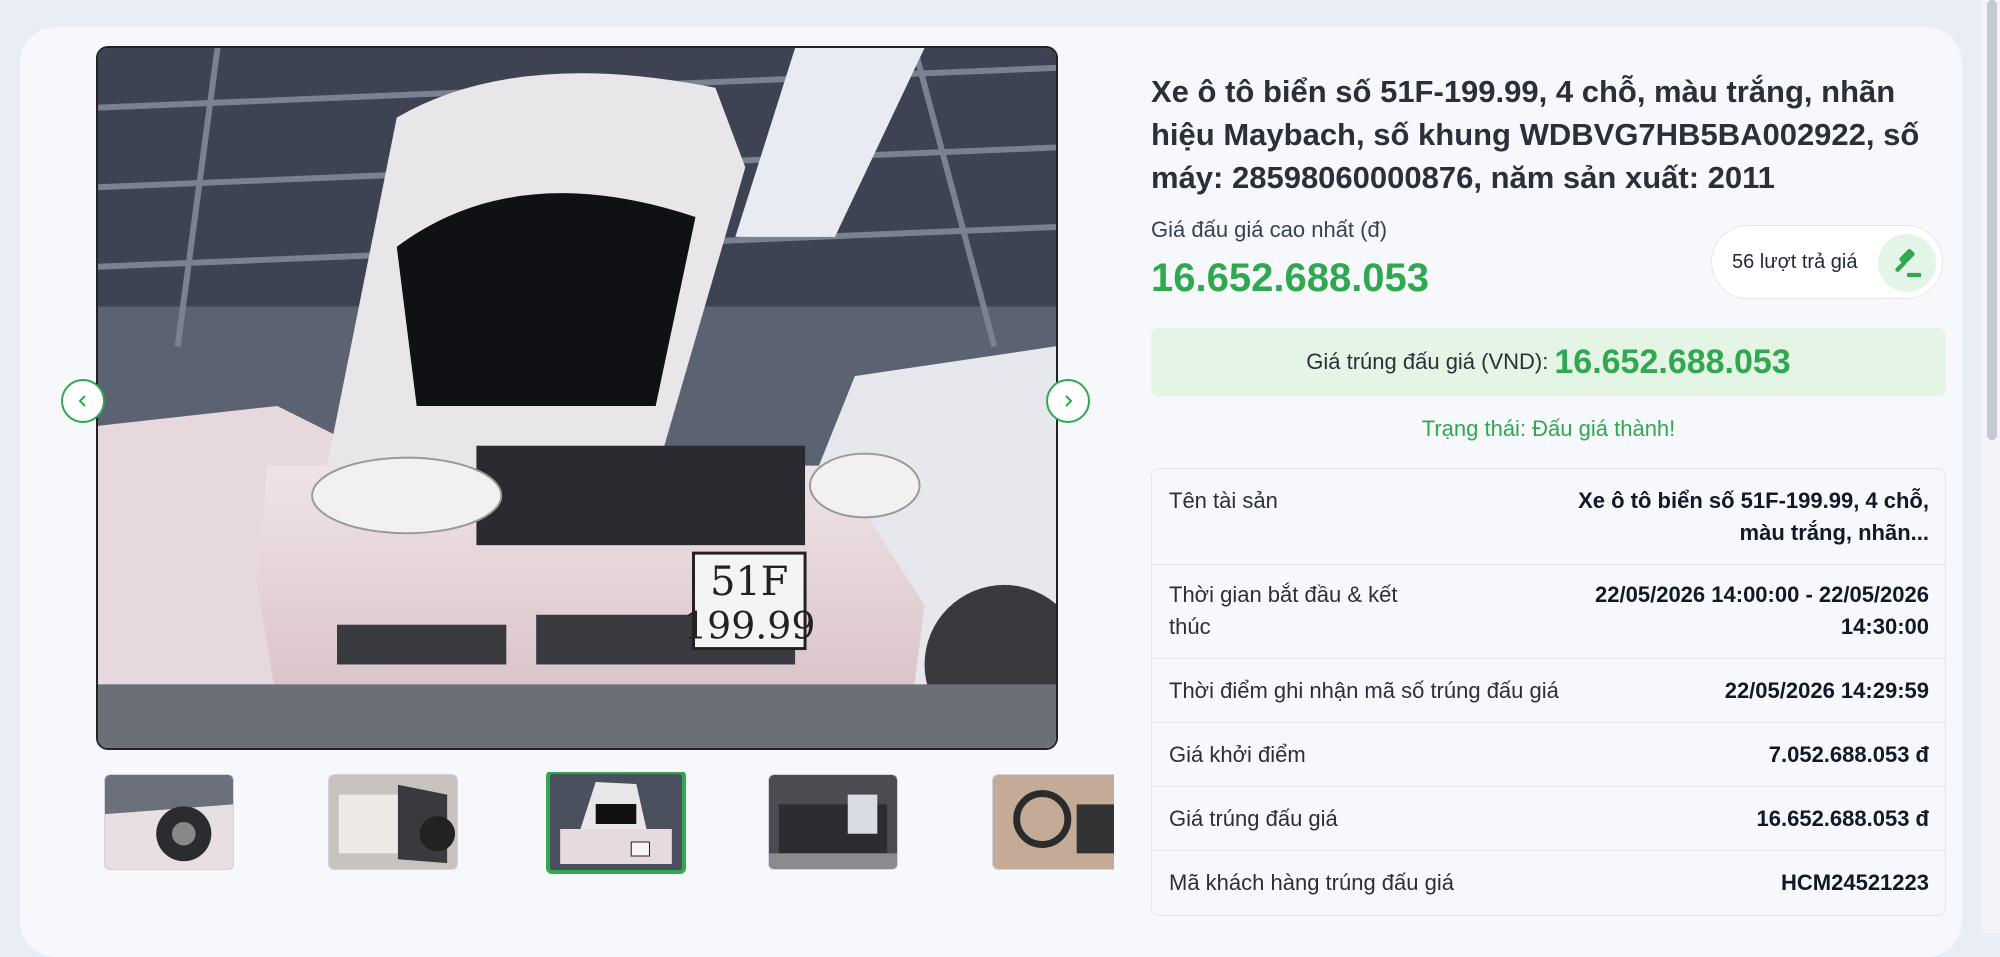 The height and width of the screenshot is (957, 2000). I want to click on thumbnail-trunk, so click(833, 822).